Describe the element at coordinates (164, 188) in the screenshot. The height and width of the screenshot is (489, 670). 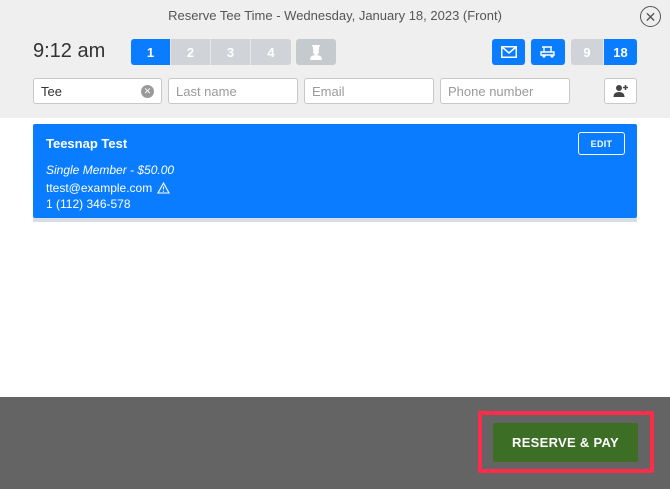
I see `warning-triangle-icon` at that location.